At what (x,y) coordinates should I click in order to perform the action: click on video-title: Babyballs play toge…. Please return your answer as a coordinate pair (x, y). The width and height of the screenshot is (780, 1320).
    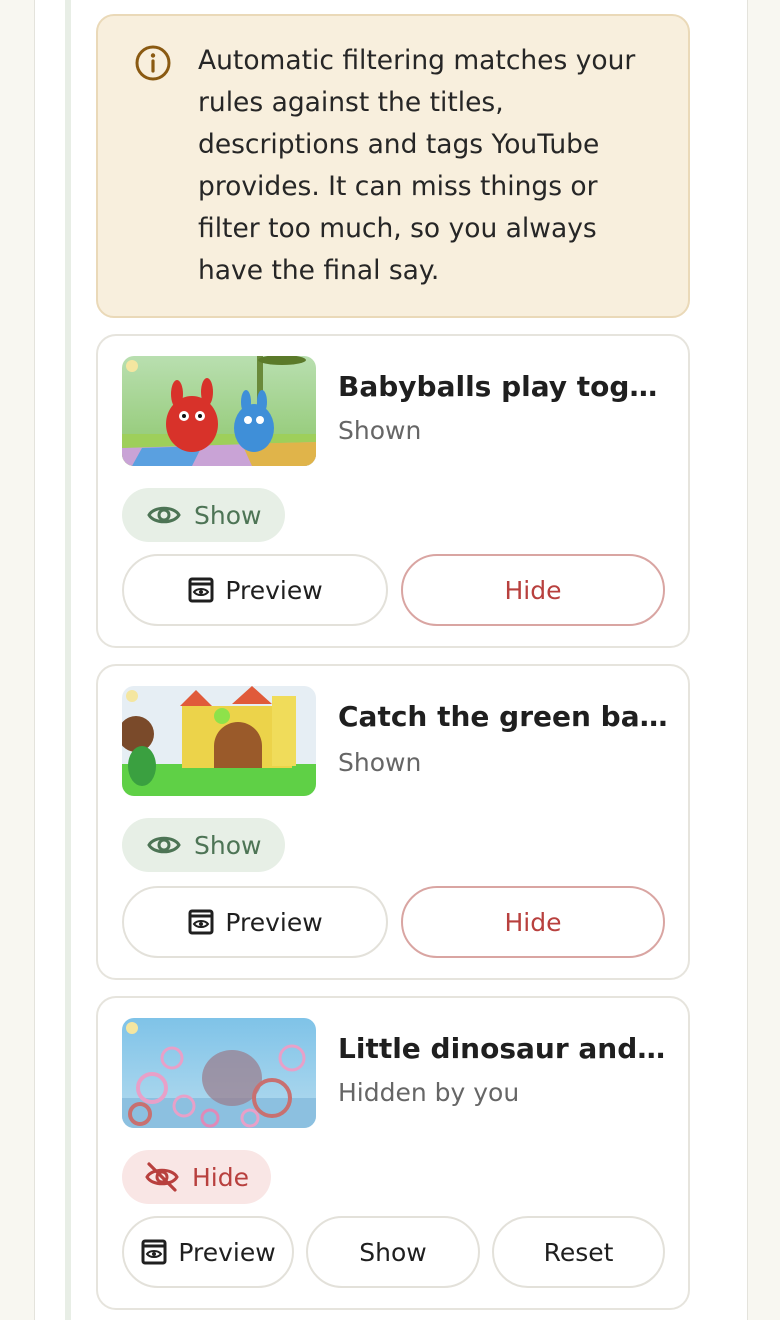
    Looking at the image, I should click on (503, 386).